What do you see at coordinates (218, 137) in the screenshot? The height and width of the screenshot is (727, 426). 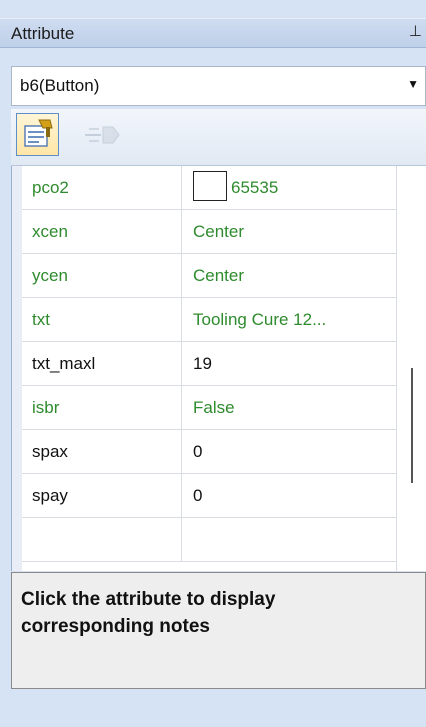 I see `toolbar` at bounding box center [218, 137].